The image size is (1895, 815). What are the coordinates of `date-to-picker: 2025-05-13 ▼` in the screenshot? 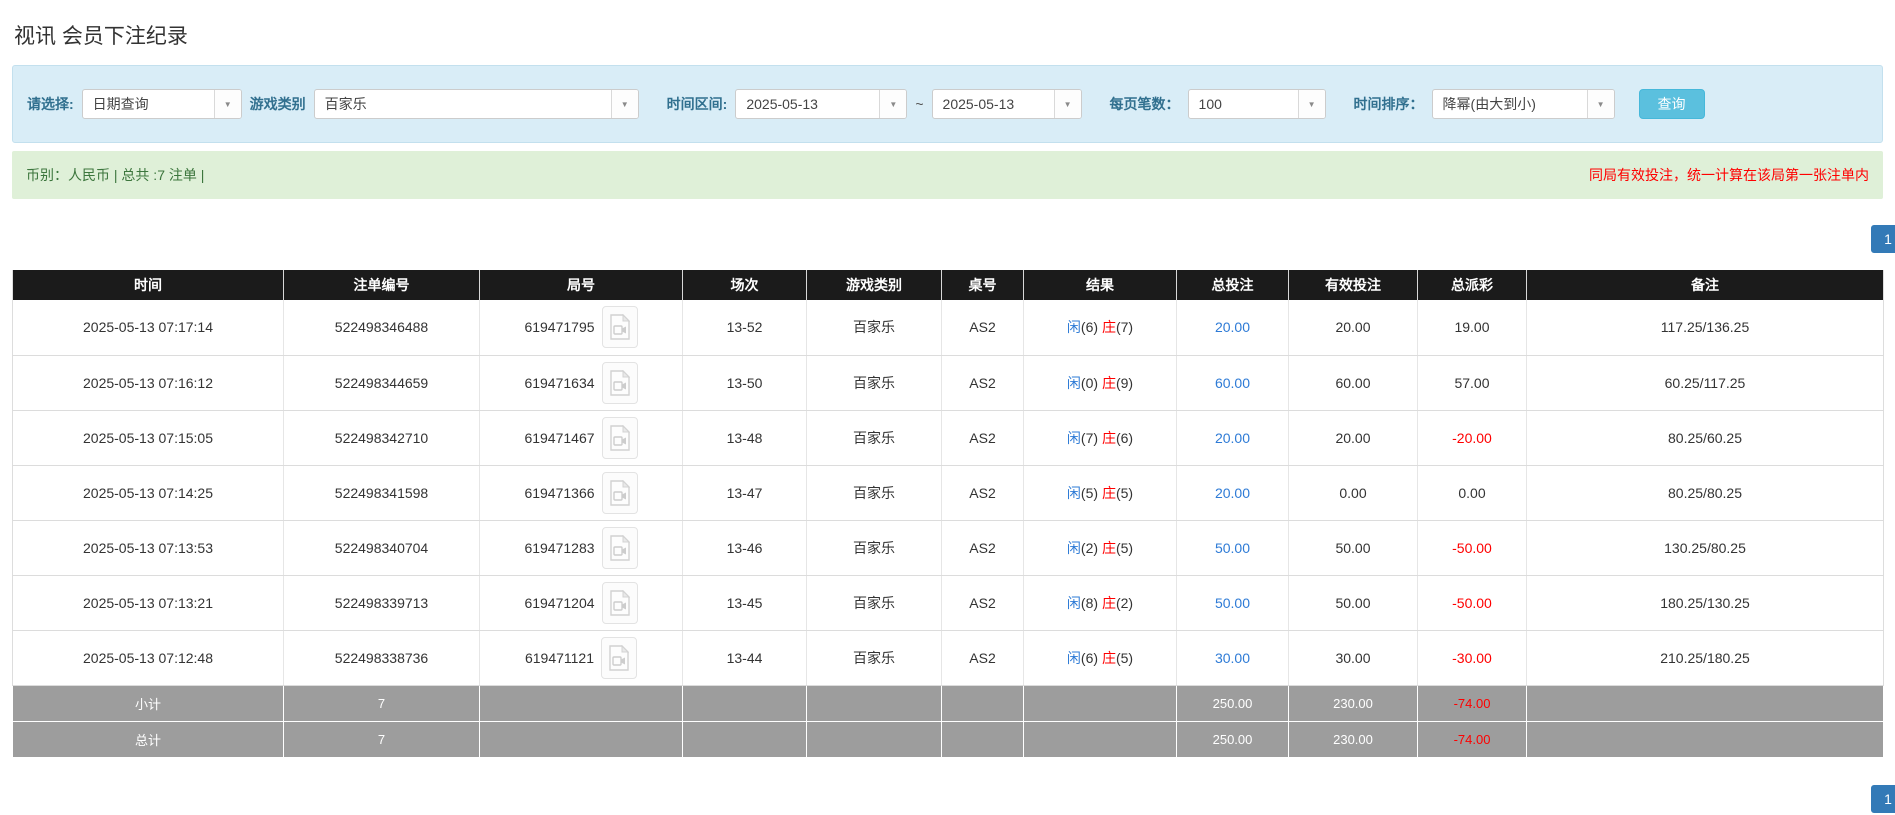 It's located at (1006, 104).